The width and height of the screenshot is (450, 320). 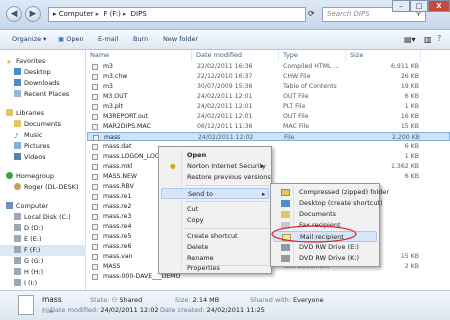 What do you see at coordinates (411, 176) in the screenshot?
I see `file-size: 6 KB` at bounding box center [411, 176].